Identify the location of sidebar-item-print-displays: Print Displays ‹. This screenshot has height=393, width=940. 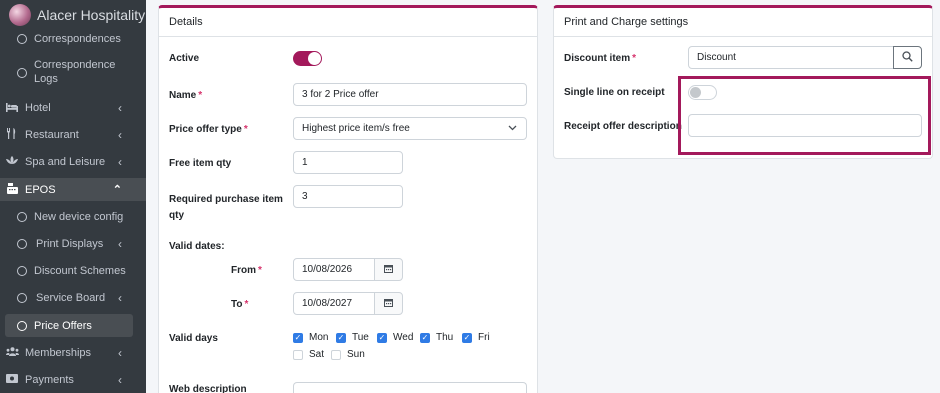
(73, 244).